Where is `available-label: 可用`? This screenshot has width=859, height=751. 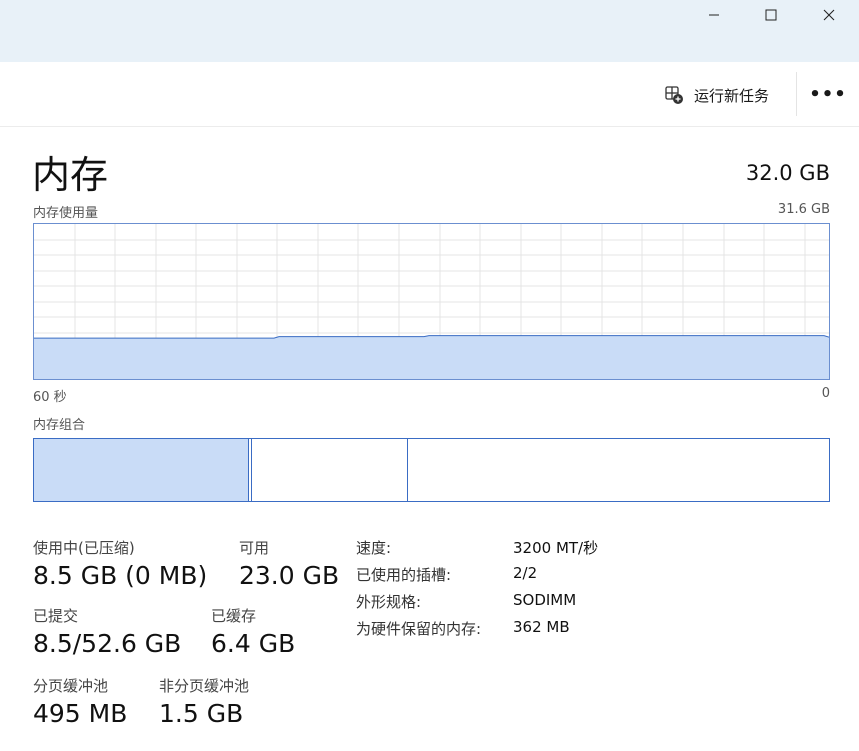
available-label: 可用 is located at coordinates (254, 548).